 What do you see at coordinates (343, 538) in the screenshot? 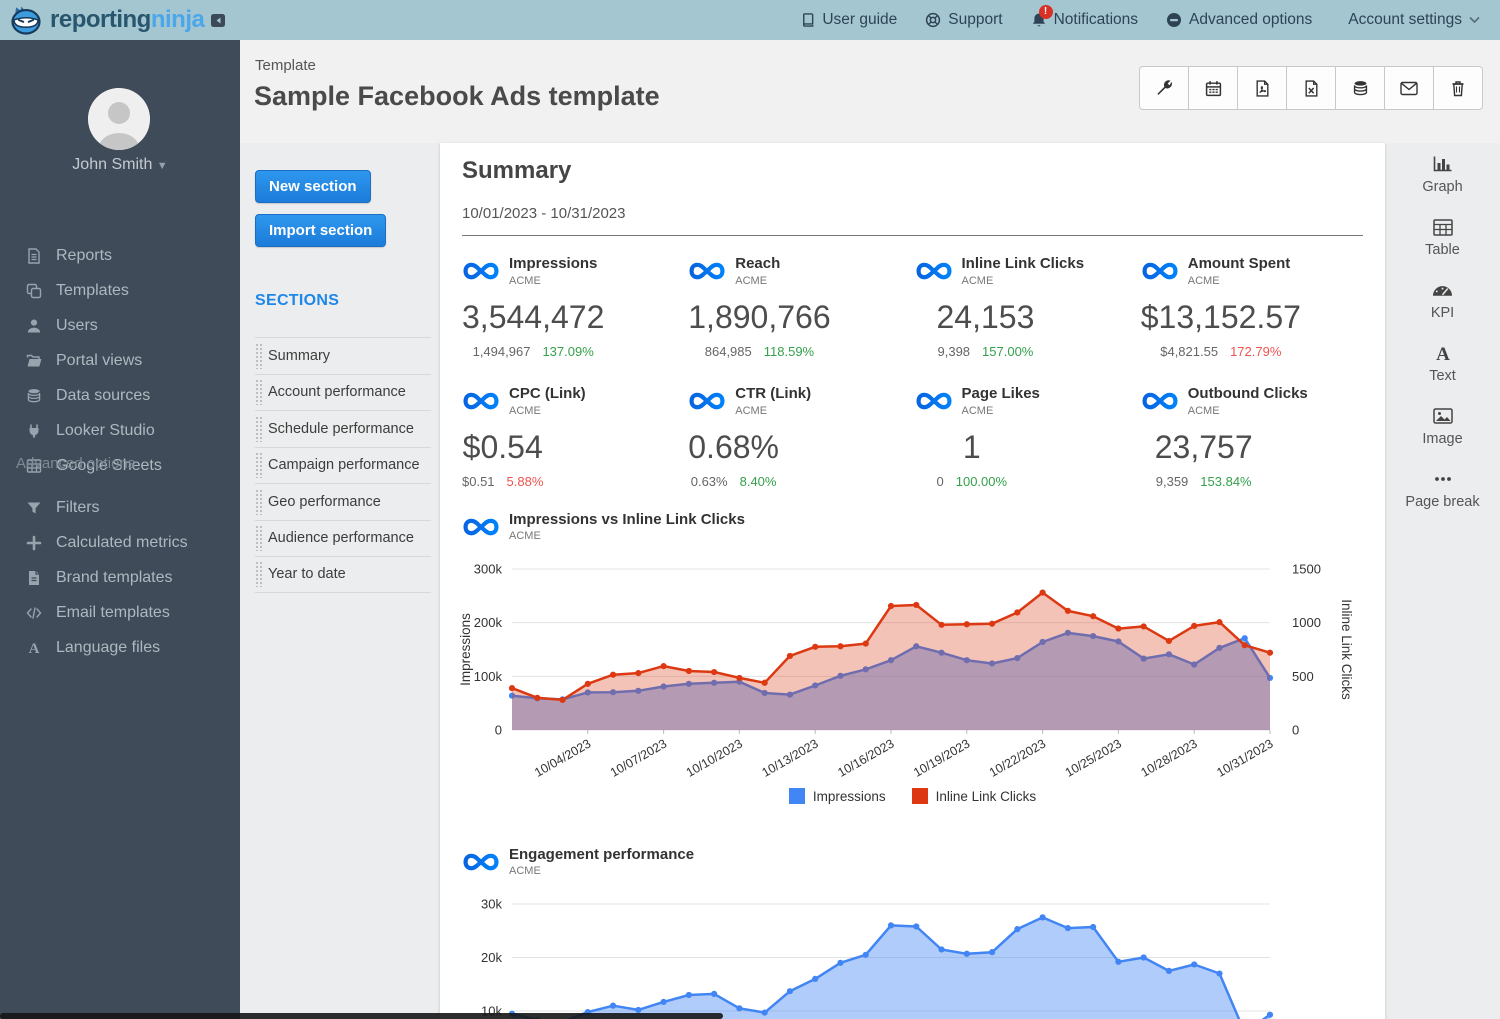
I see `section-item-audience-performance: Audience performance` at bounding box center [343, 538].